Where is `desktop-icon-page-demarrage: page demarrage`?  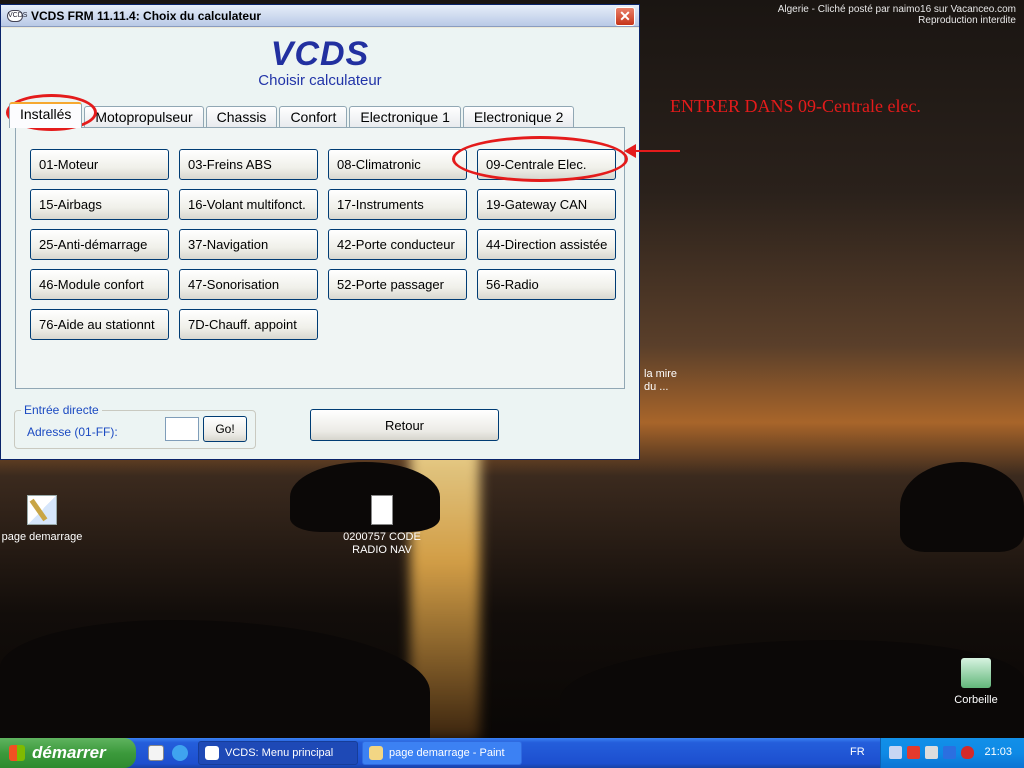 desktop-icon-page-demarrage: page demarrage is located at coordinates (45, 519).